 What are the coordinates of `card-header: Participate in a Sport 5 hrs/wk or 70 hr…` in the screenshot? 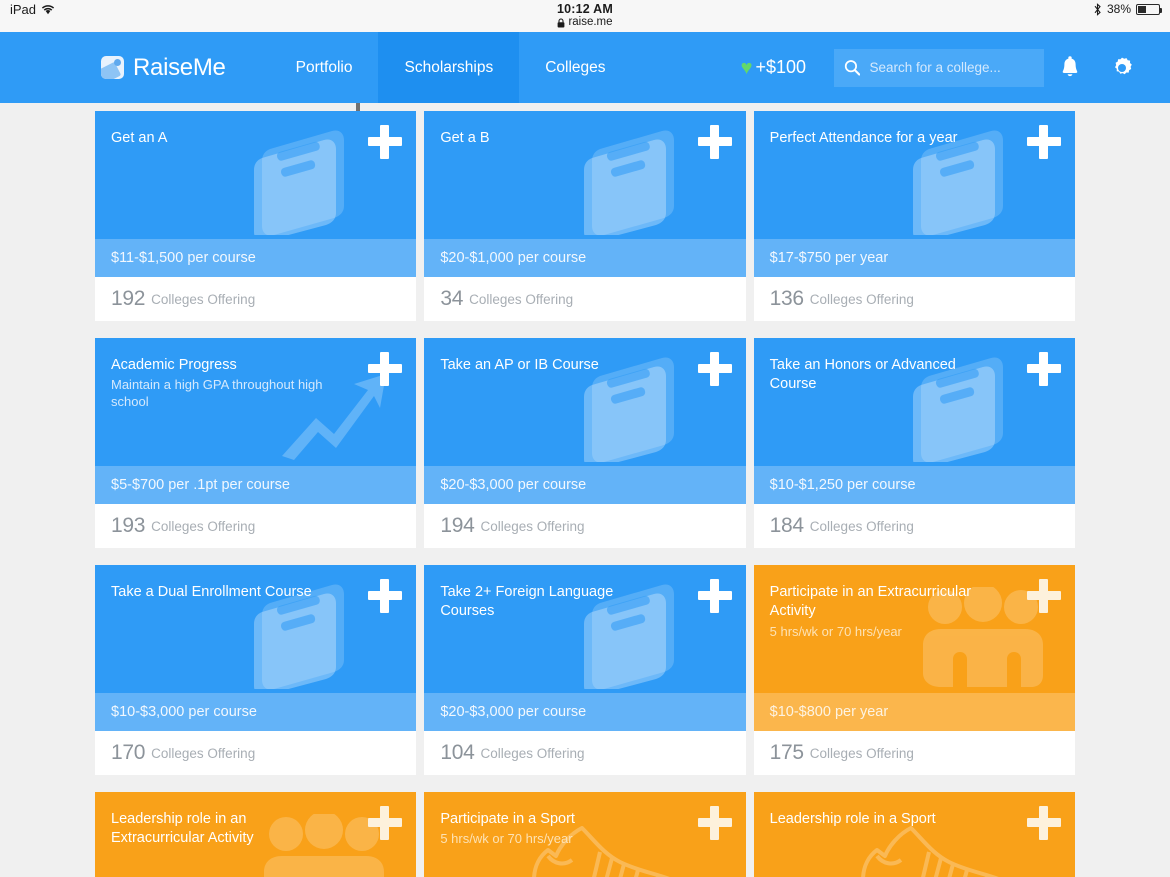 It's located at (585, 834).